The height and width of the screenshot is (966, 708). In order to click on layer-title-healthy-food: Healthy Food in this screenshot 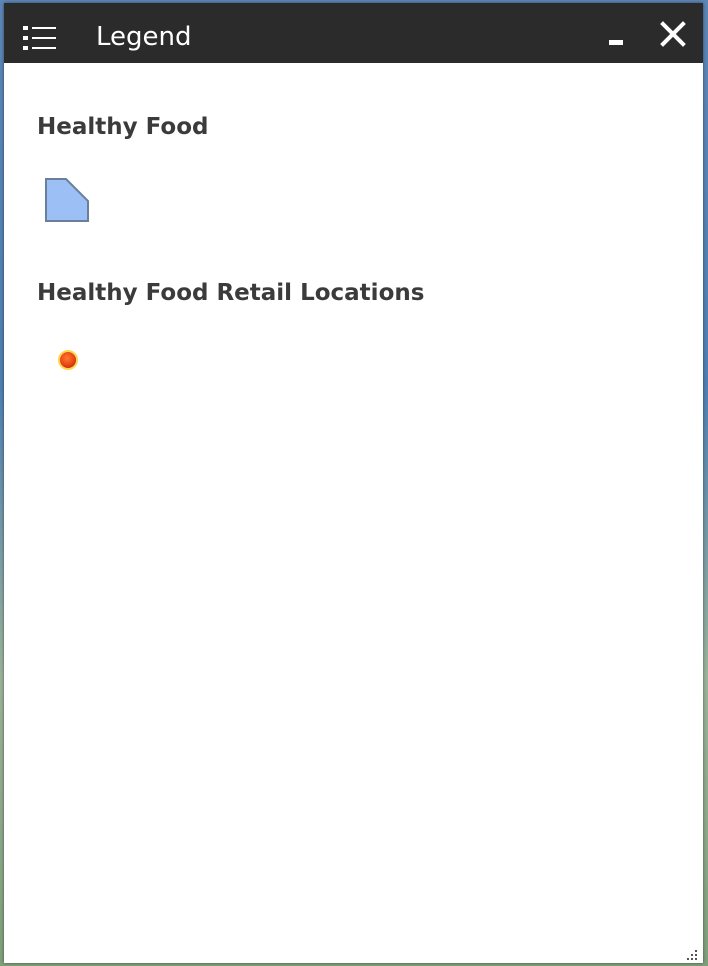, I will do `click(123, 127)`.